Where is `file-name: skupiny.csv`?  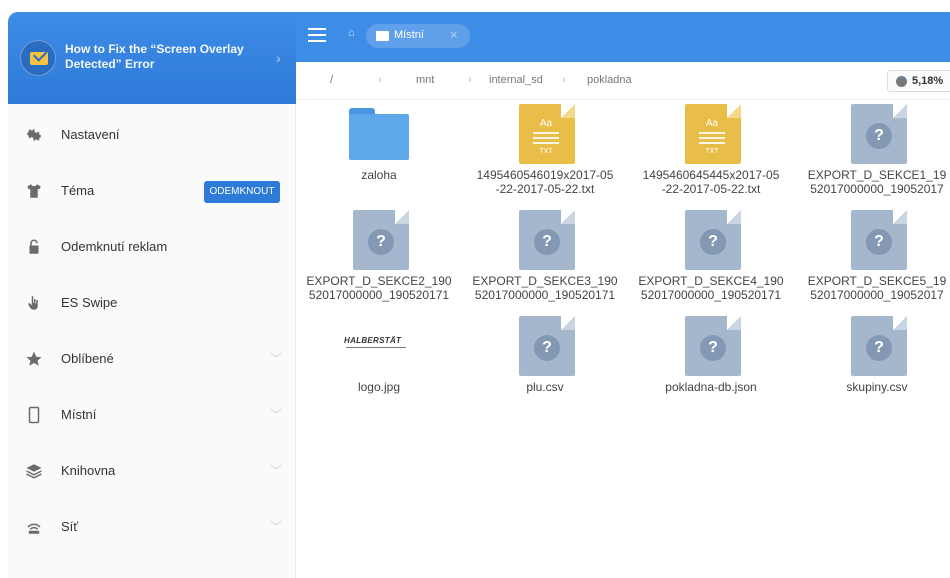
file-name: skupiny.csv is located at coordinates (877, 387).